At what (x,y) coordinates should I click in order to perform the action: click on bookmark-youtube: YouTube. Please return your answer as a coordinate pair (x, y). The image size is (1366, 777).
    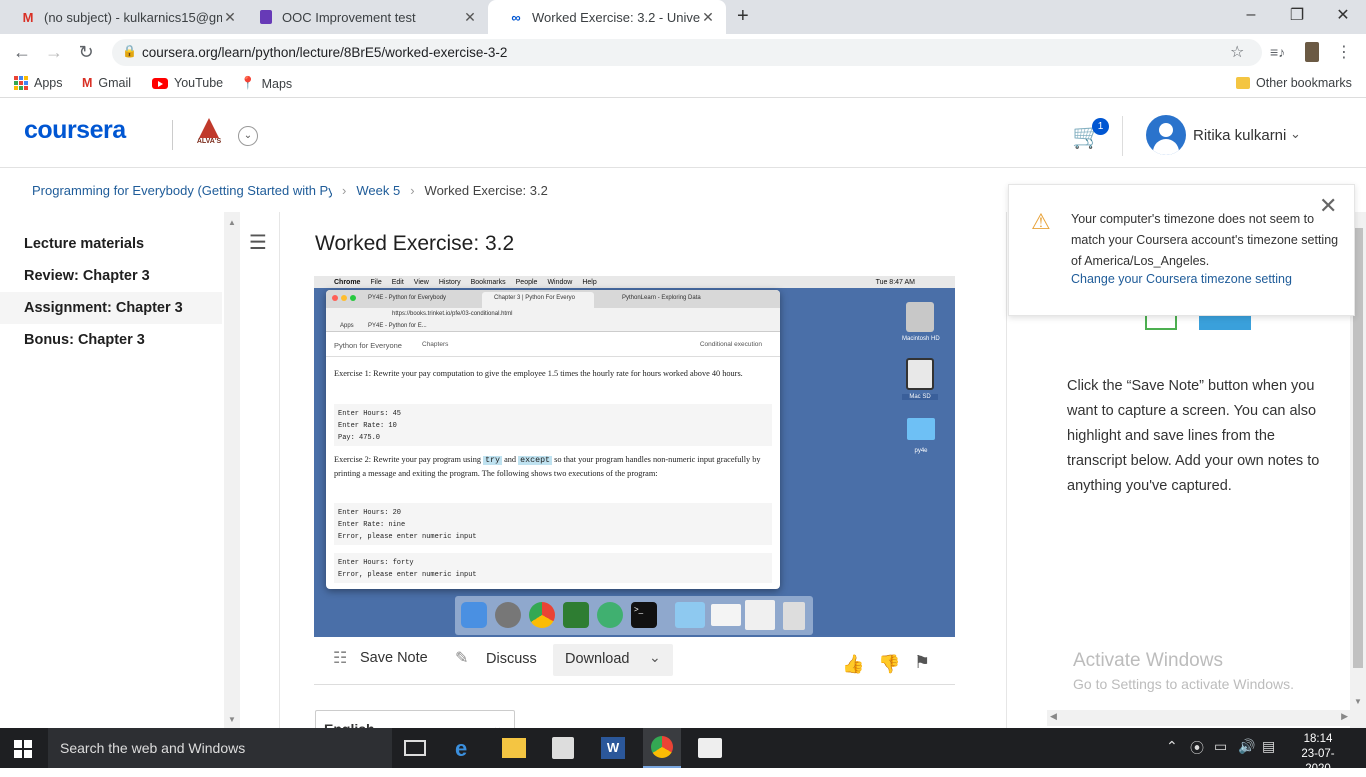
    Looking at the image, I should click on (187, 83).